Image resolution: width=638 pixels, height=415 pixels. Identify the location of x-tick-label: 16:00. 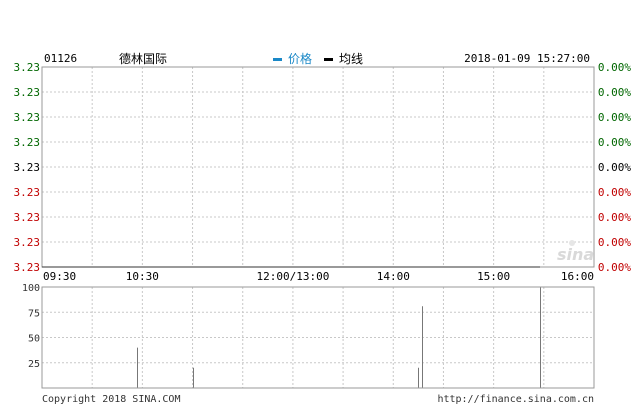
(577, 276).